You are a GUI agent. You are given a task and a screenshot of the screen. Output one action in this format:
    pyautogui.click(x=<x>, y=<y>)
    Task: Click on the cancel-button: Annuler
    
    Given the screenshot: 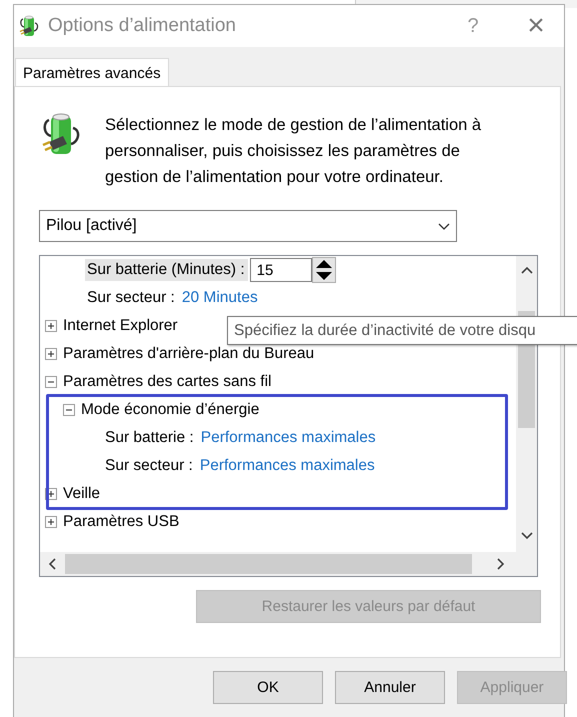 What is the action you would take?
    pyautogui.click(x=390, y=687)
    